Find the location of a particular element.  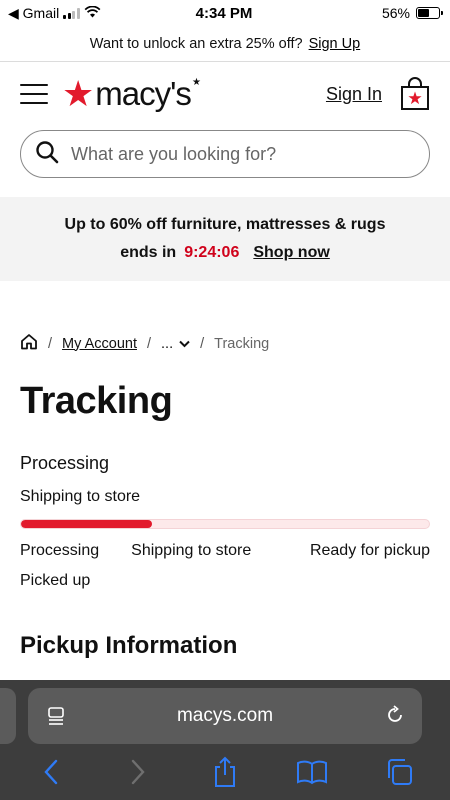

countdown-timer: 9:24:06 is located at coordinates (212, 252).